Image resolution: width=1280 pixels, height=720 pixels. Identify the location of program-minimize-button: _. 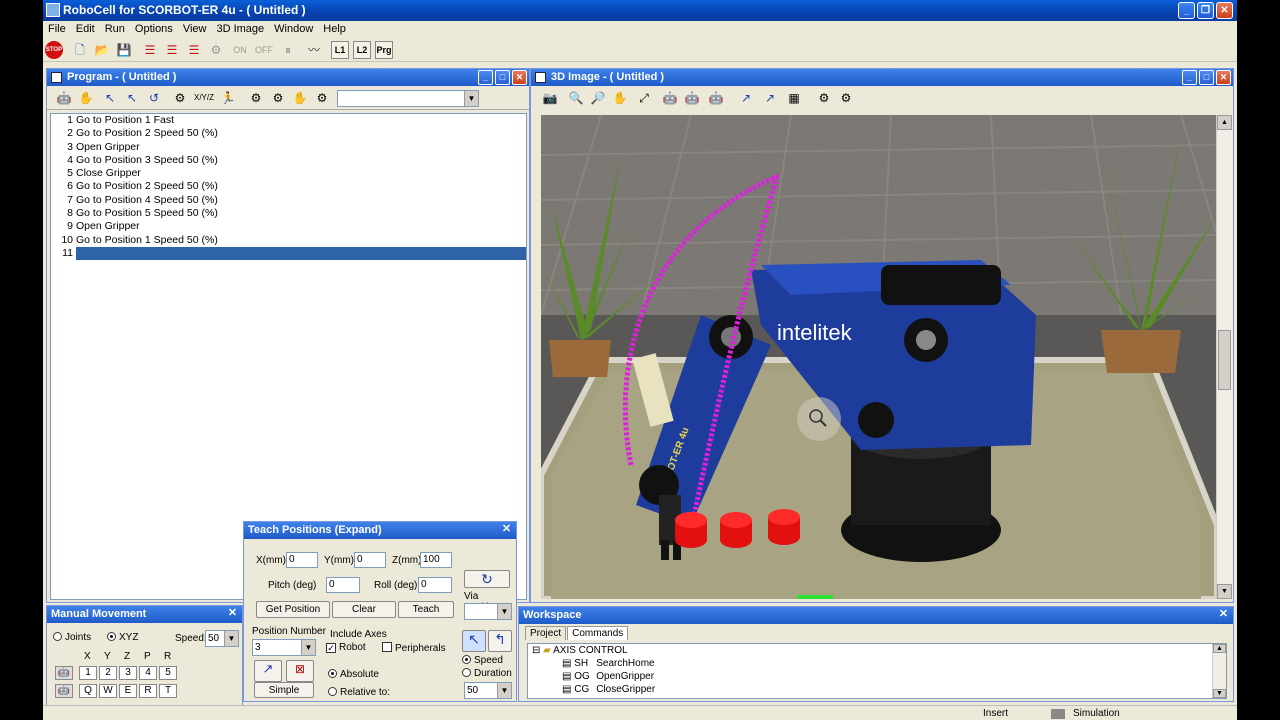
(485, 77).